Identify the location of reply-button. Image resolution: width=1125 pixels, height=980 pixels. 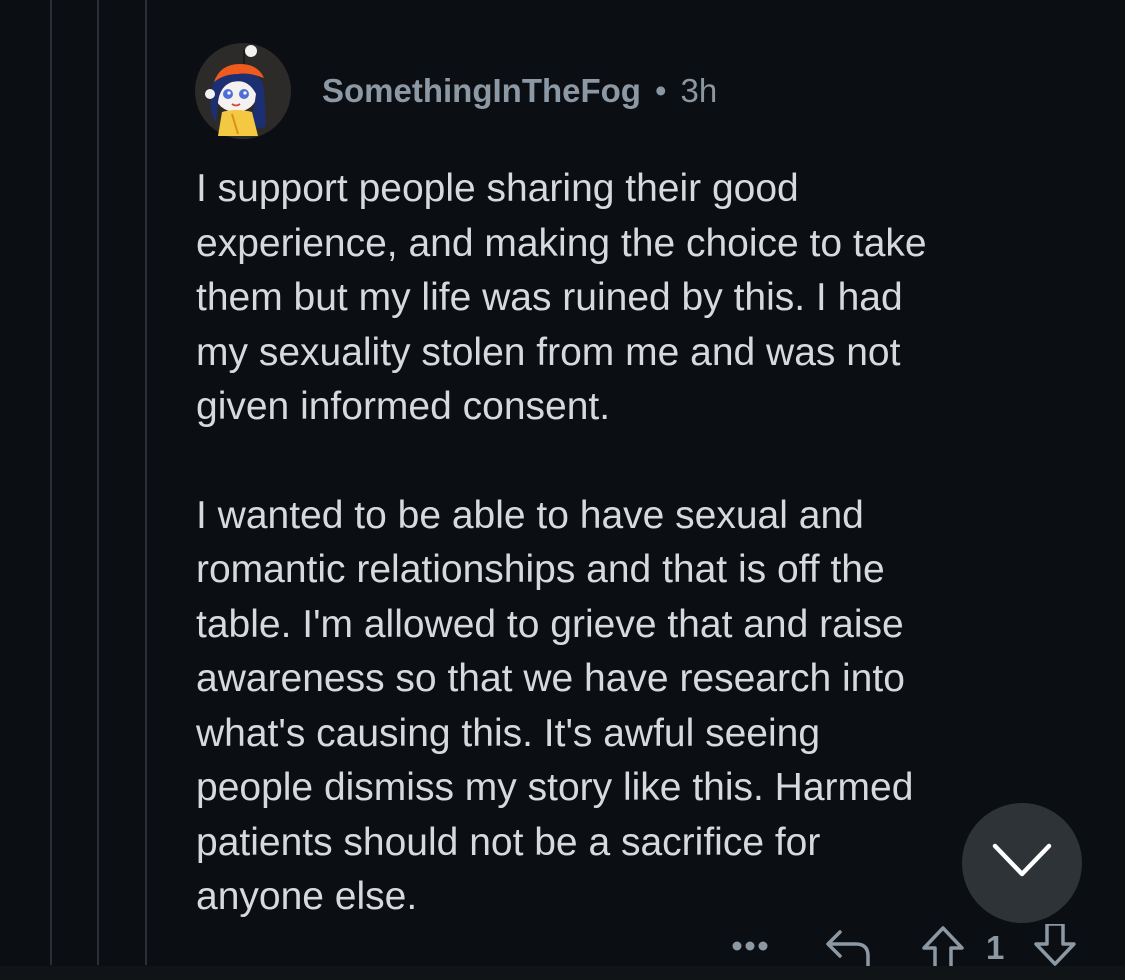
(848, 948).